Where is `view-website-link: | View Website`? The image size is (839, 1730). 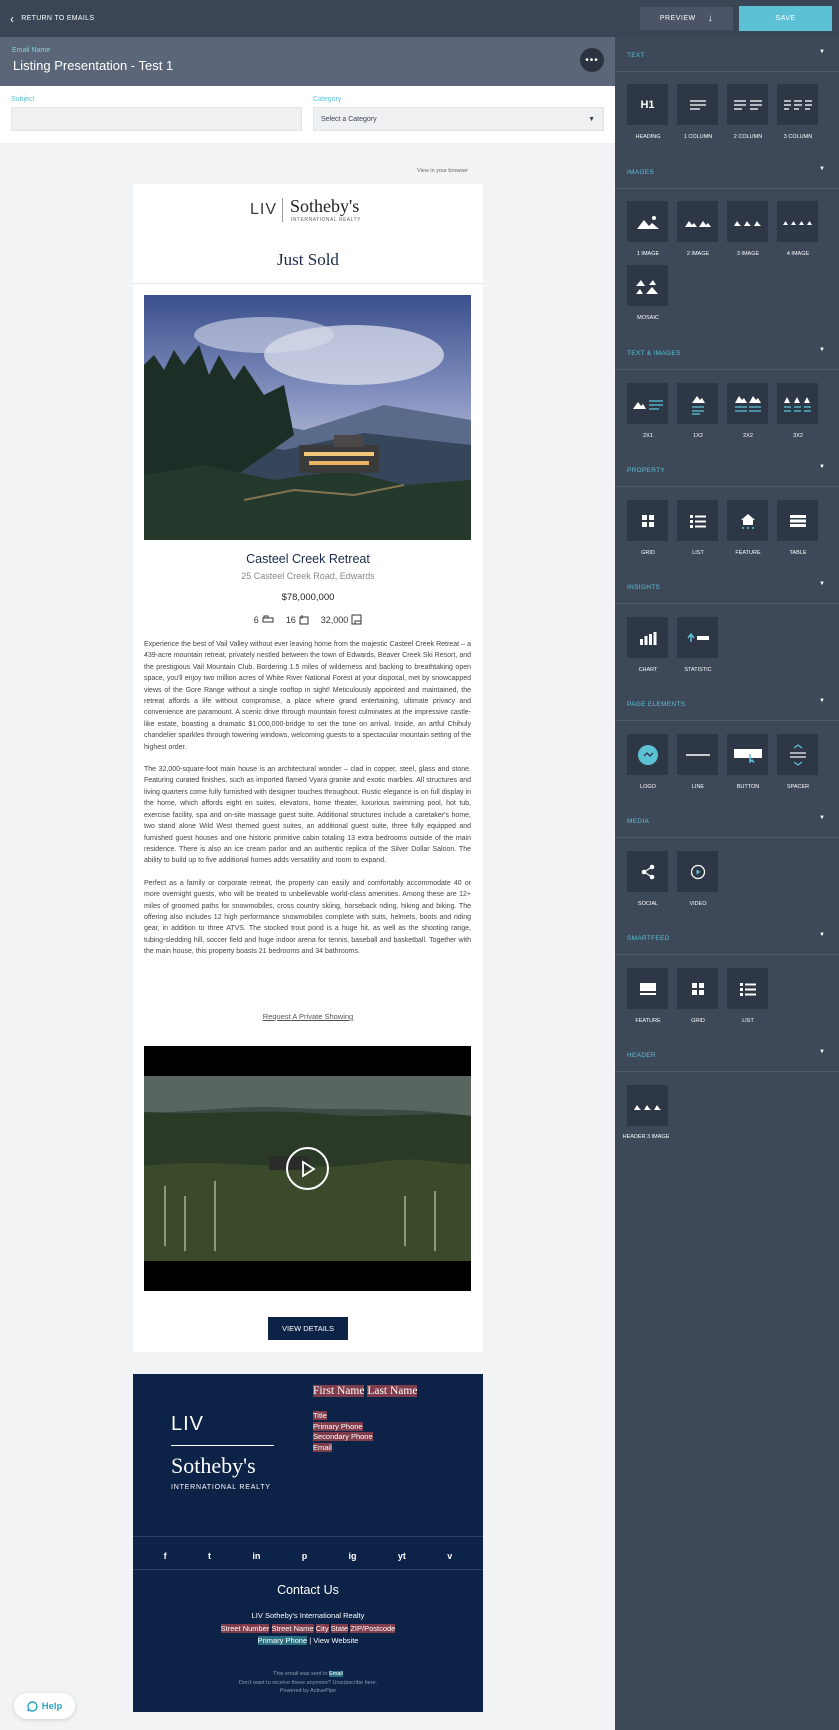 view-website-link: | View Website is located at coordinates (333, 1640).